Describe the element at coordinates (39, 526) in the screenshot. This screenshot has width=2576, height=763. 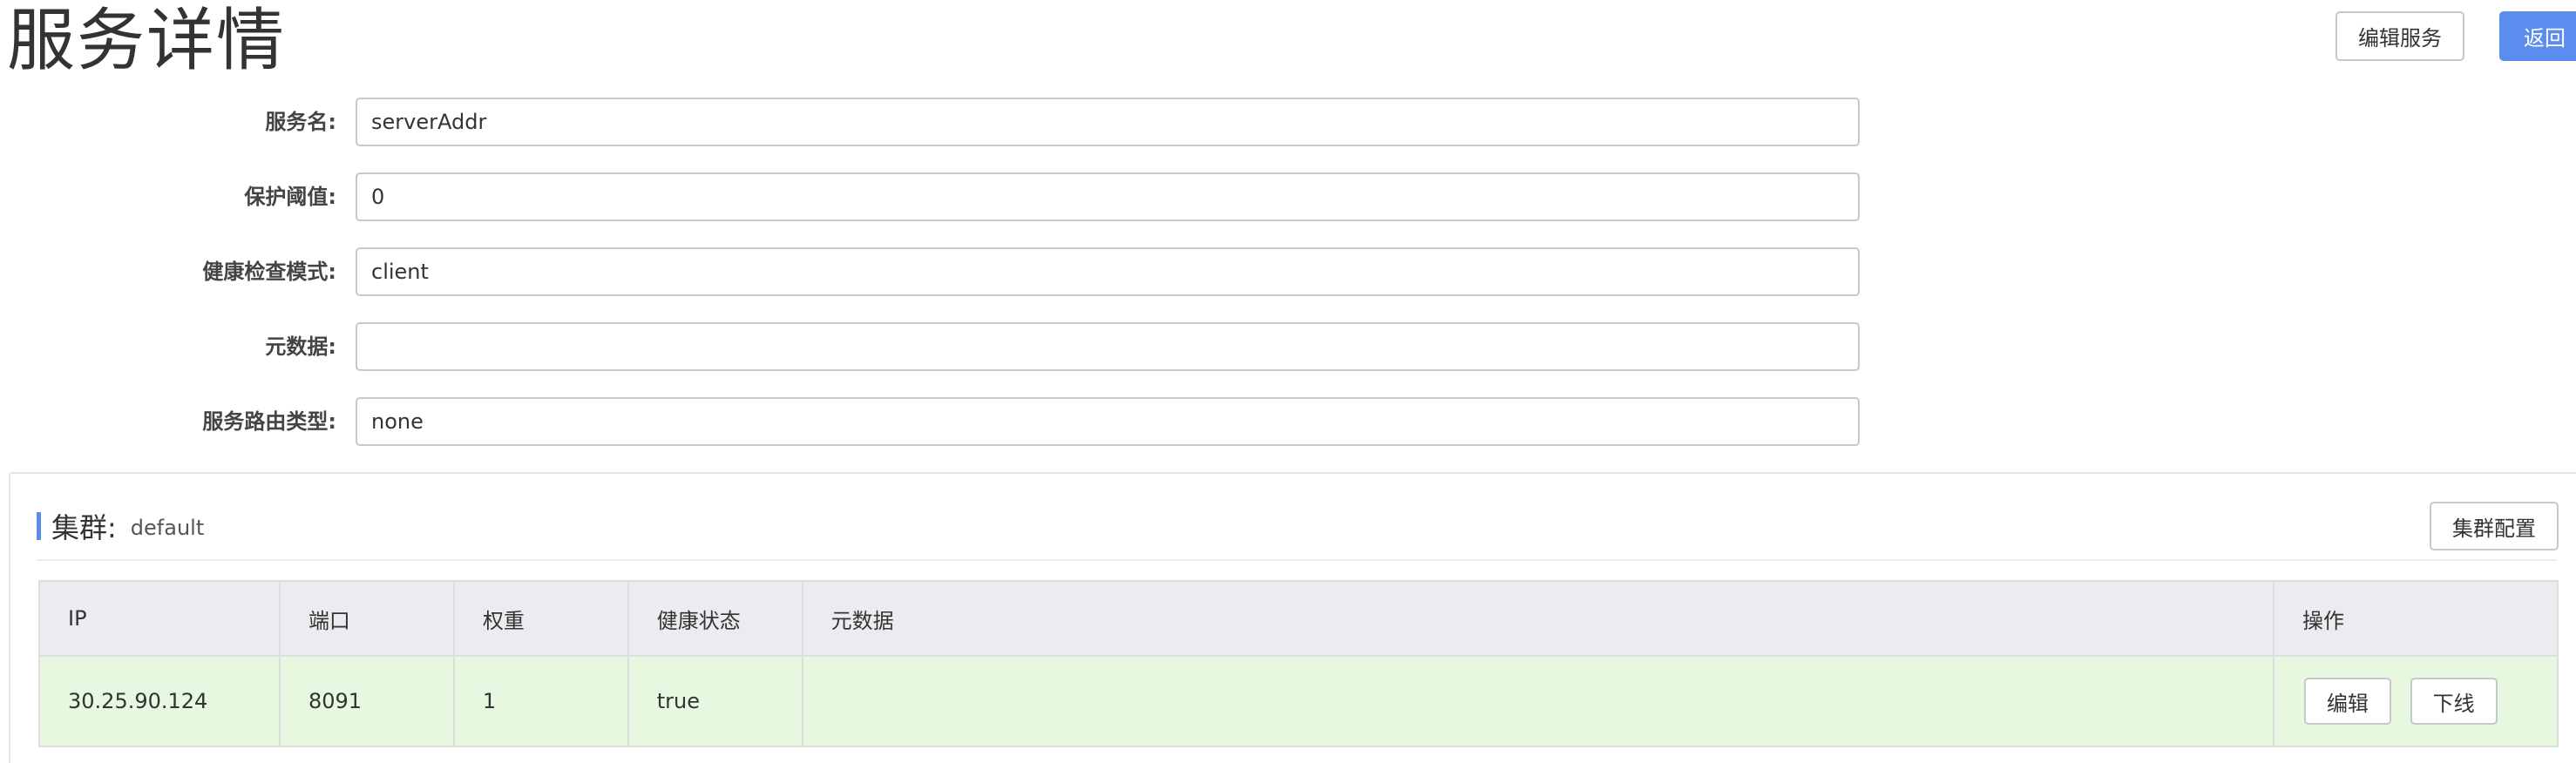
I see `cluster-accent-bar` at that location.